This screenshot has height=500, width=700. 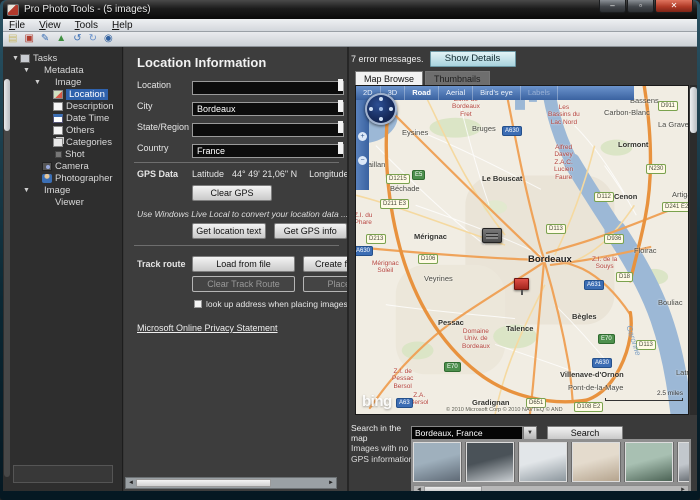 I want to click on map-poi-label: Mérignac Soleil, so click(x=385, y=267).